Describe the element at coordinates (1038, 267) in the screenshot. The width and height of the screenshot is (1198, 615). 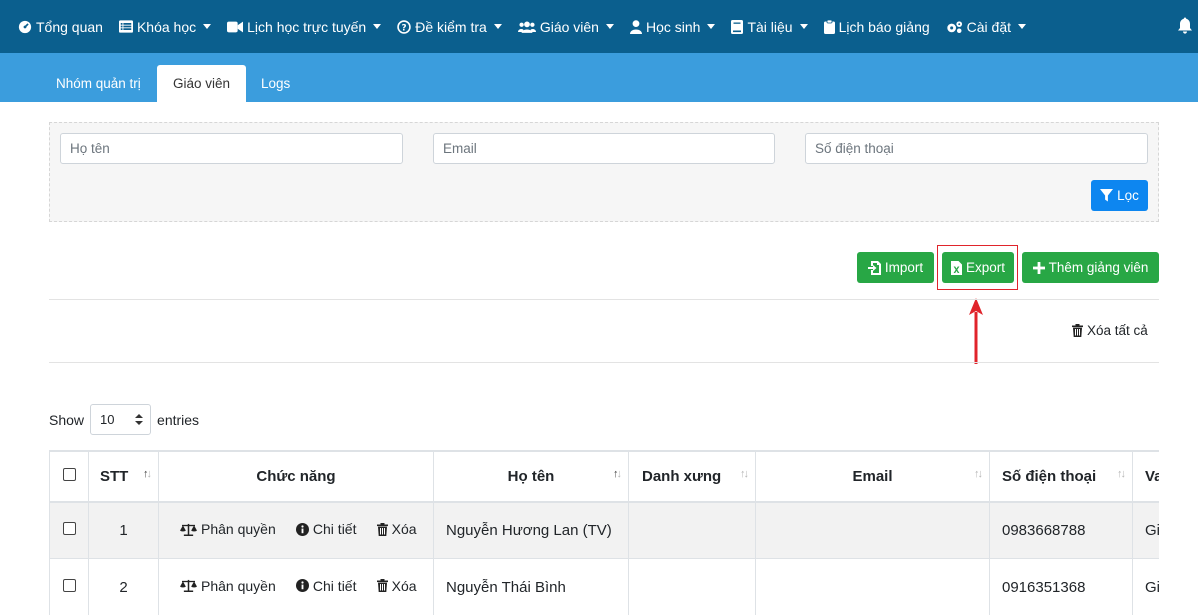
I see `plus-icon` at that location.